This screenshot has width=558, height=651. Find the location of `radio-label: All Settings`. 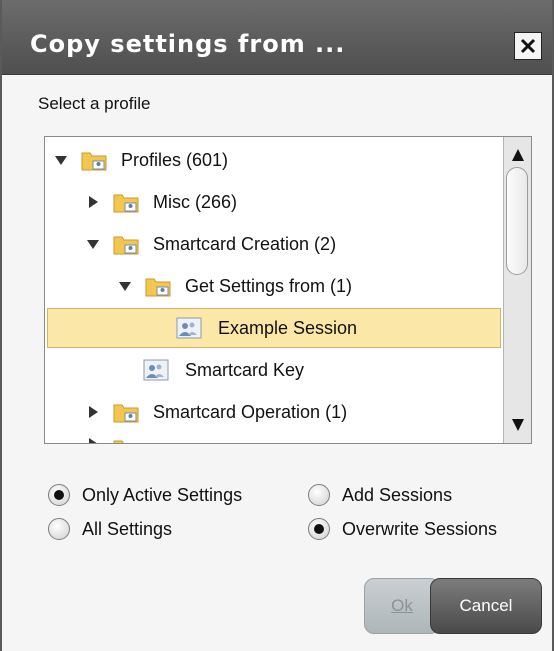

radio-label: All Settings is located at coordinates (127, 528).